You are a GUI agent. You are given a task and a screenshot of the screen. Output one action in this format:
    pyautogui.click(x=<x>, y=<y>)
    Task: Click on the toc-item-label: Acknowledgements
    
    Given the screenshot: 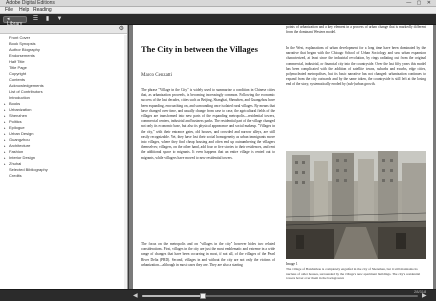 What is the action you would take?
    pyautogui.click(x=26, y=85)
    